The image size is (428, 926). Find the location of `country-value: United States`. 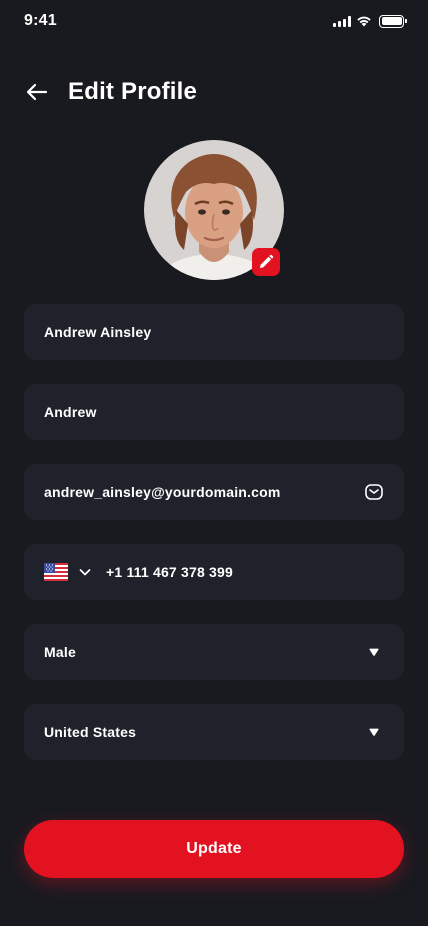

country-value: United States is located at coordinates (90, 732).